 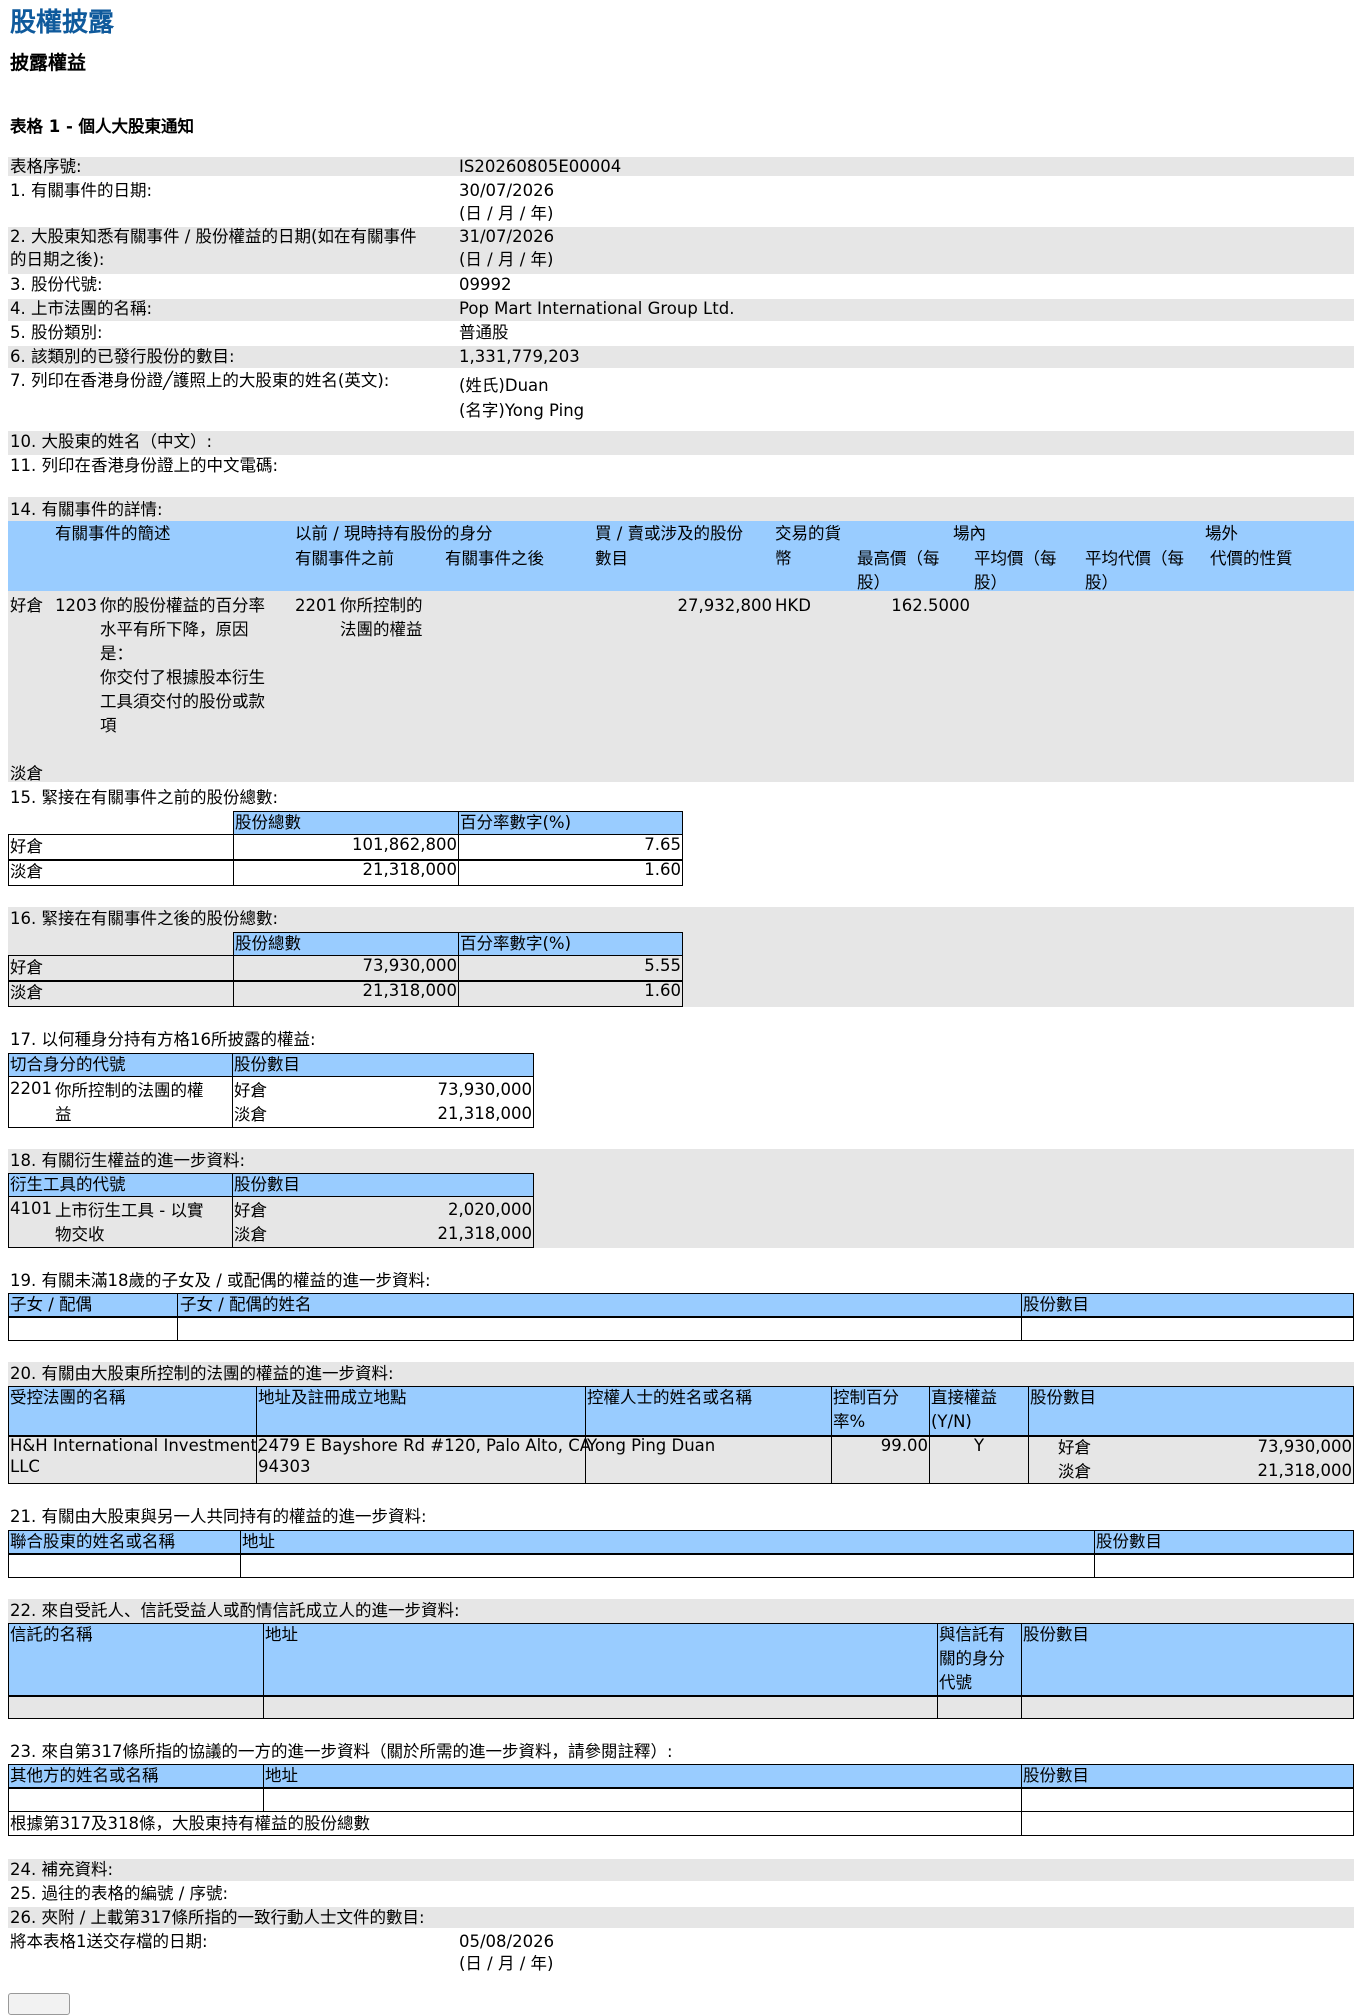 I want to click on s14-h-currency: 交易的貨, so click(x=808, y=533).